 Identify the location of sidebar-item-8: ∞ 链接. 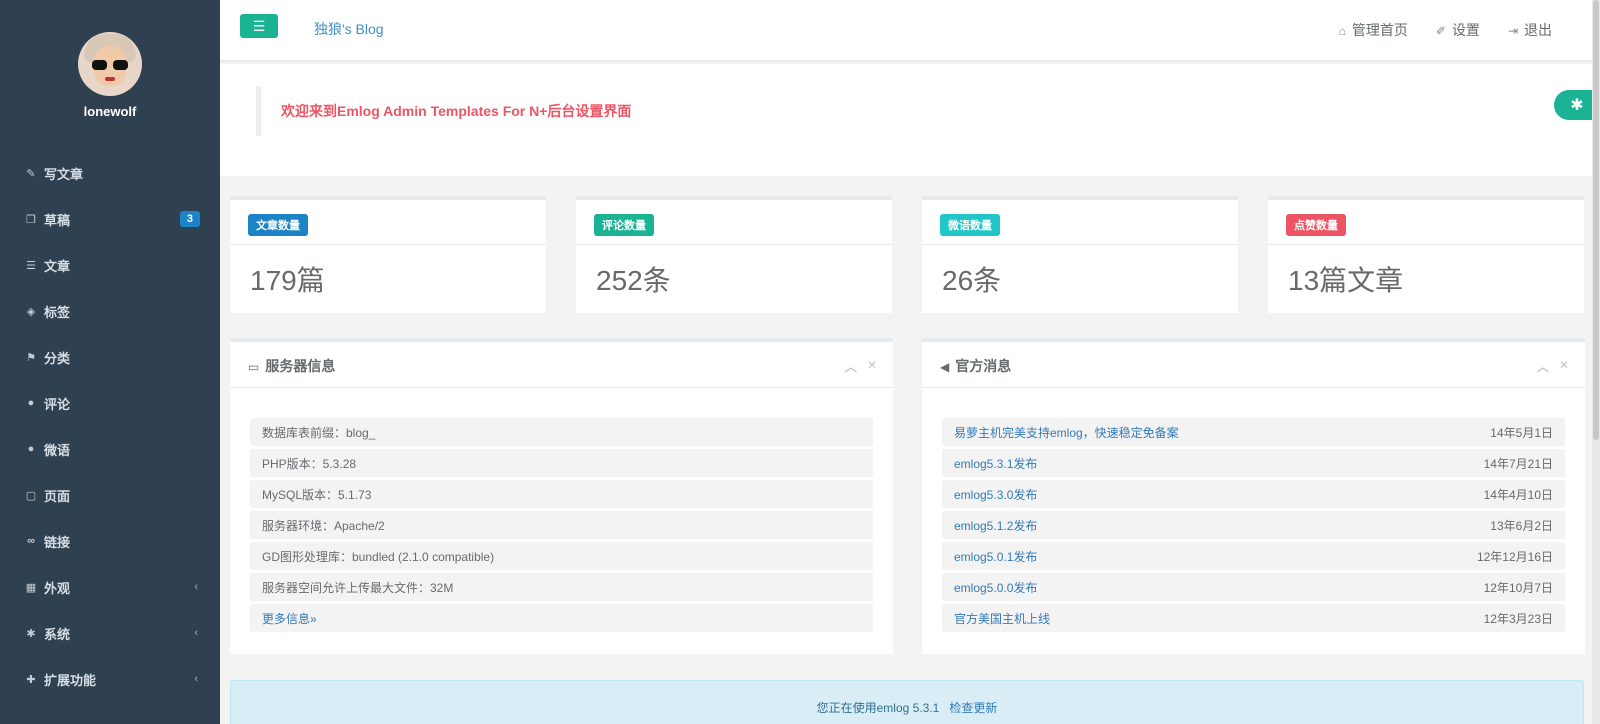
(110, 541).